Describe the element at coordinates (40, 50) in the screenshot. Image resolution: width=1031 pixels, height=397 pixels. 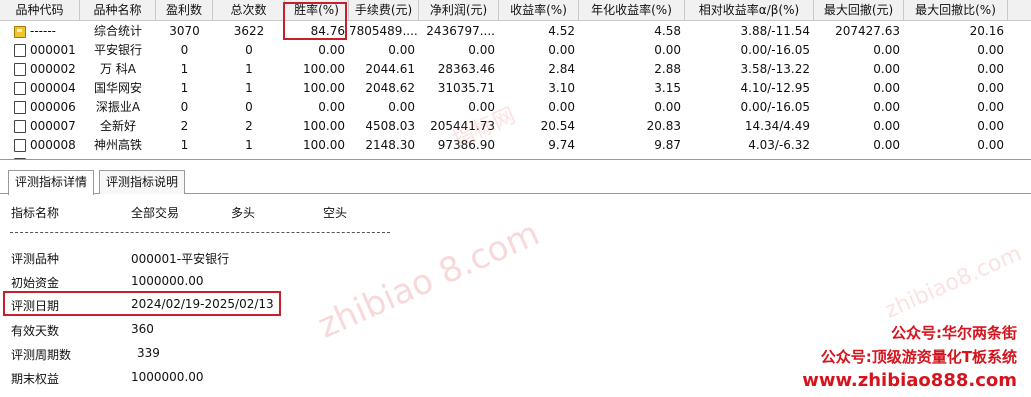
I see `cell-code: 000001` at that location.